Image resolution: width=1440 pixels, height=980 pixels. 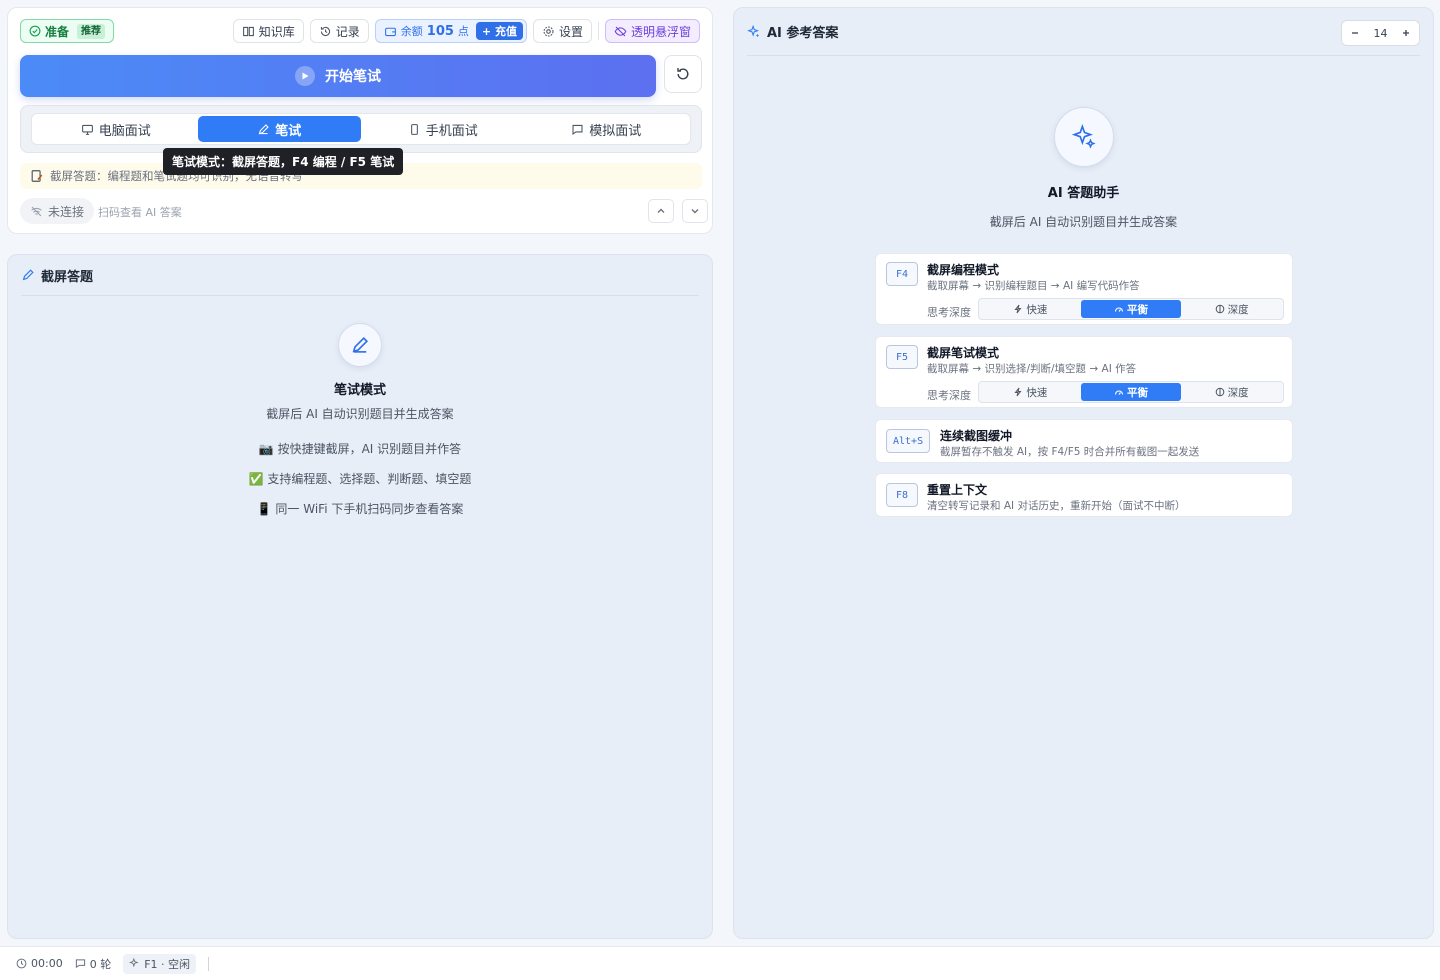 What do you see at coordinates (47, 963) in the screenshot?
I see `timer-value: 00:00` at bounding box center [47, 963].